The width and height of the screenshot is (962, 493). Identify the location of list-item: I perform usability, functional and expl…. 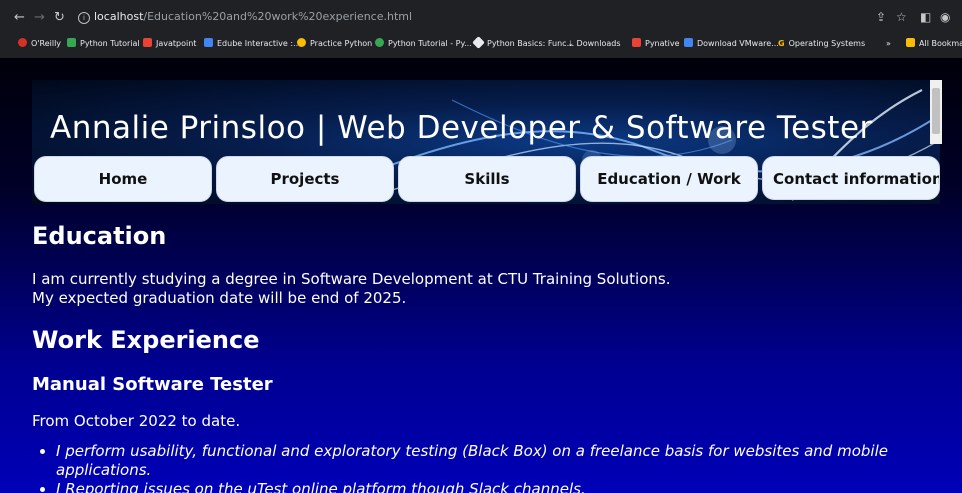
(506, 461).